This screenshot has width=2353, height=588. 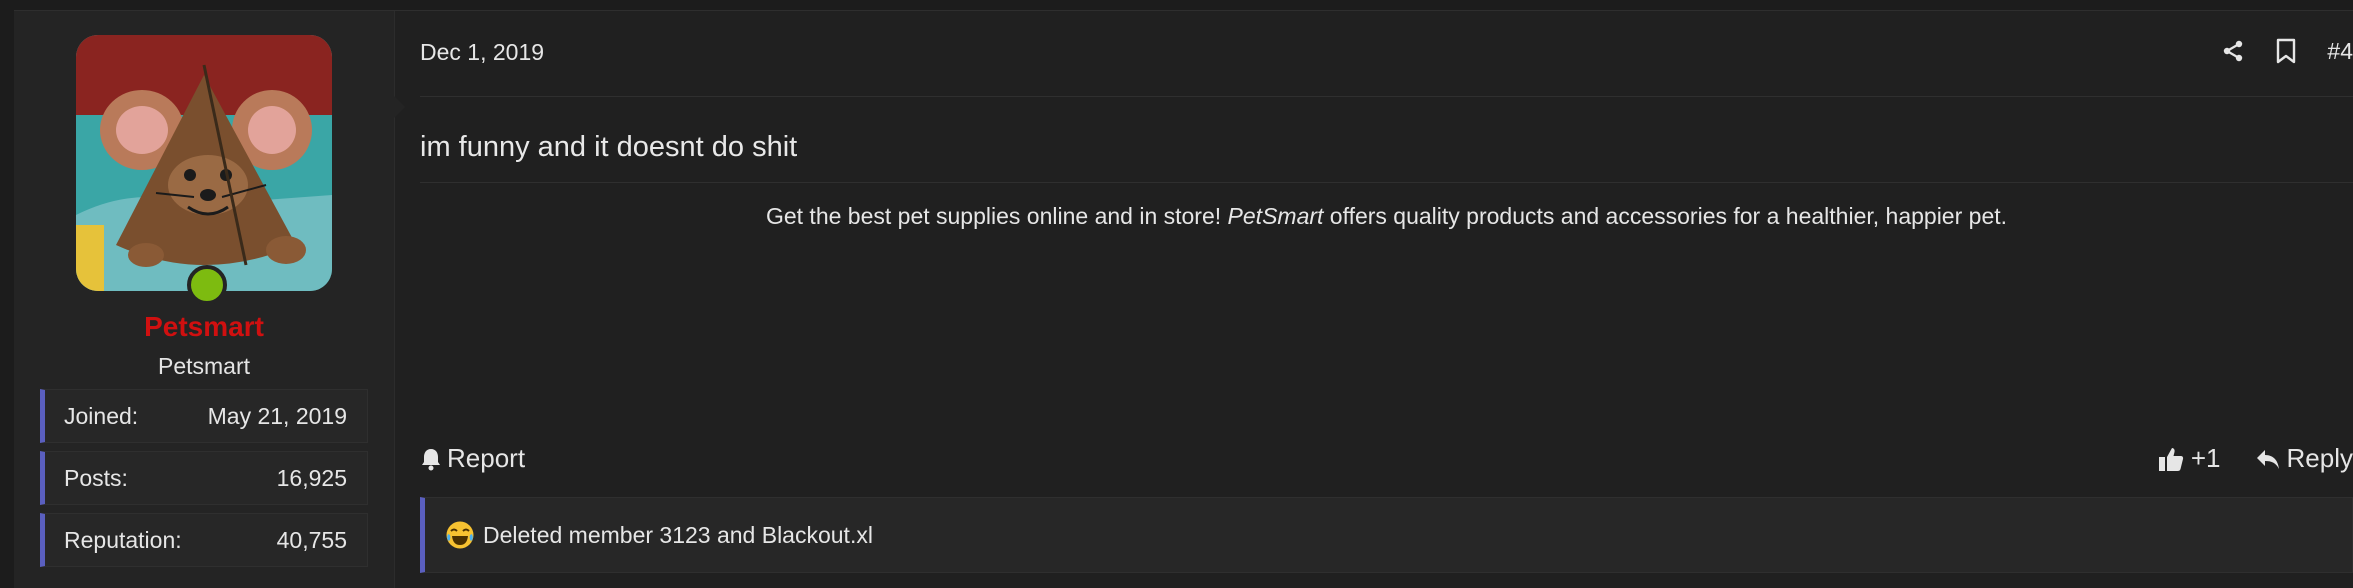 What do you see at coordinates (486, 458) in the screenshot?
I see `report-label: Report` at bounding box center [486, 458].